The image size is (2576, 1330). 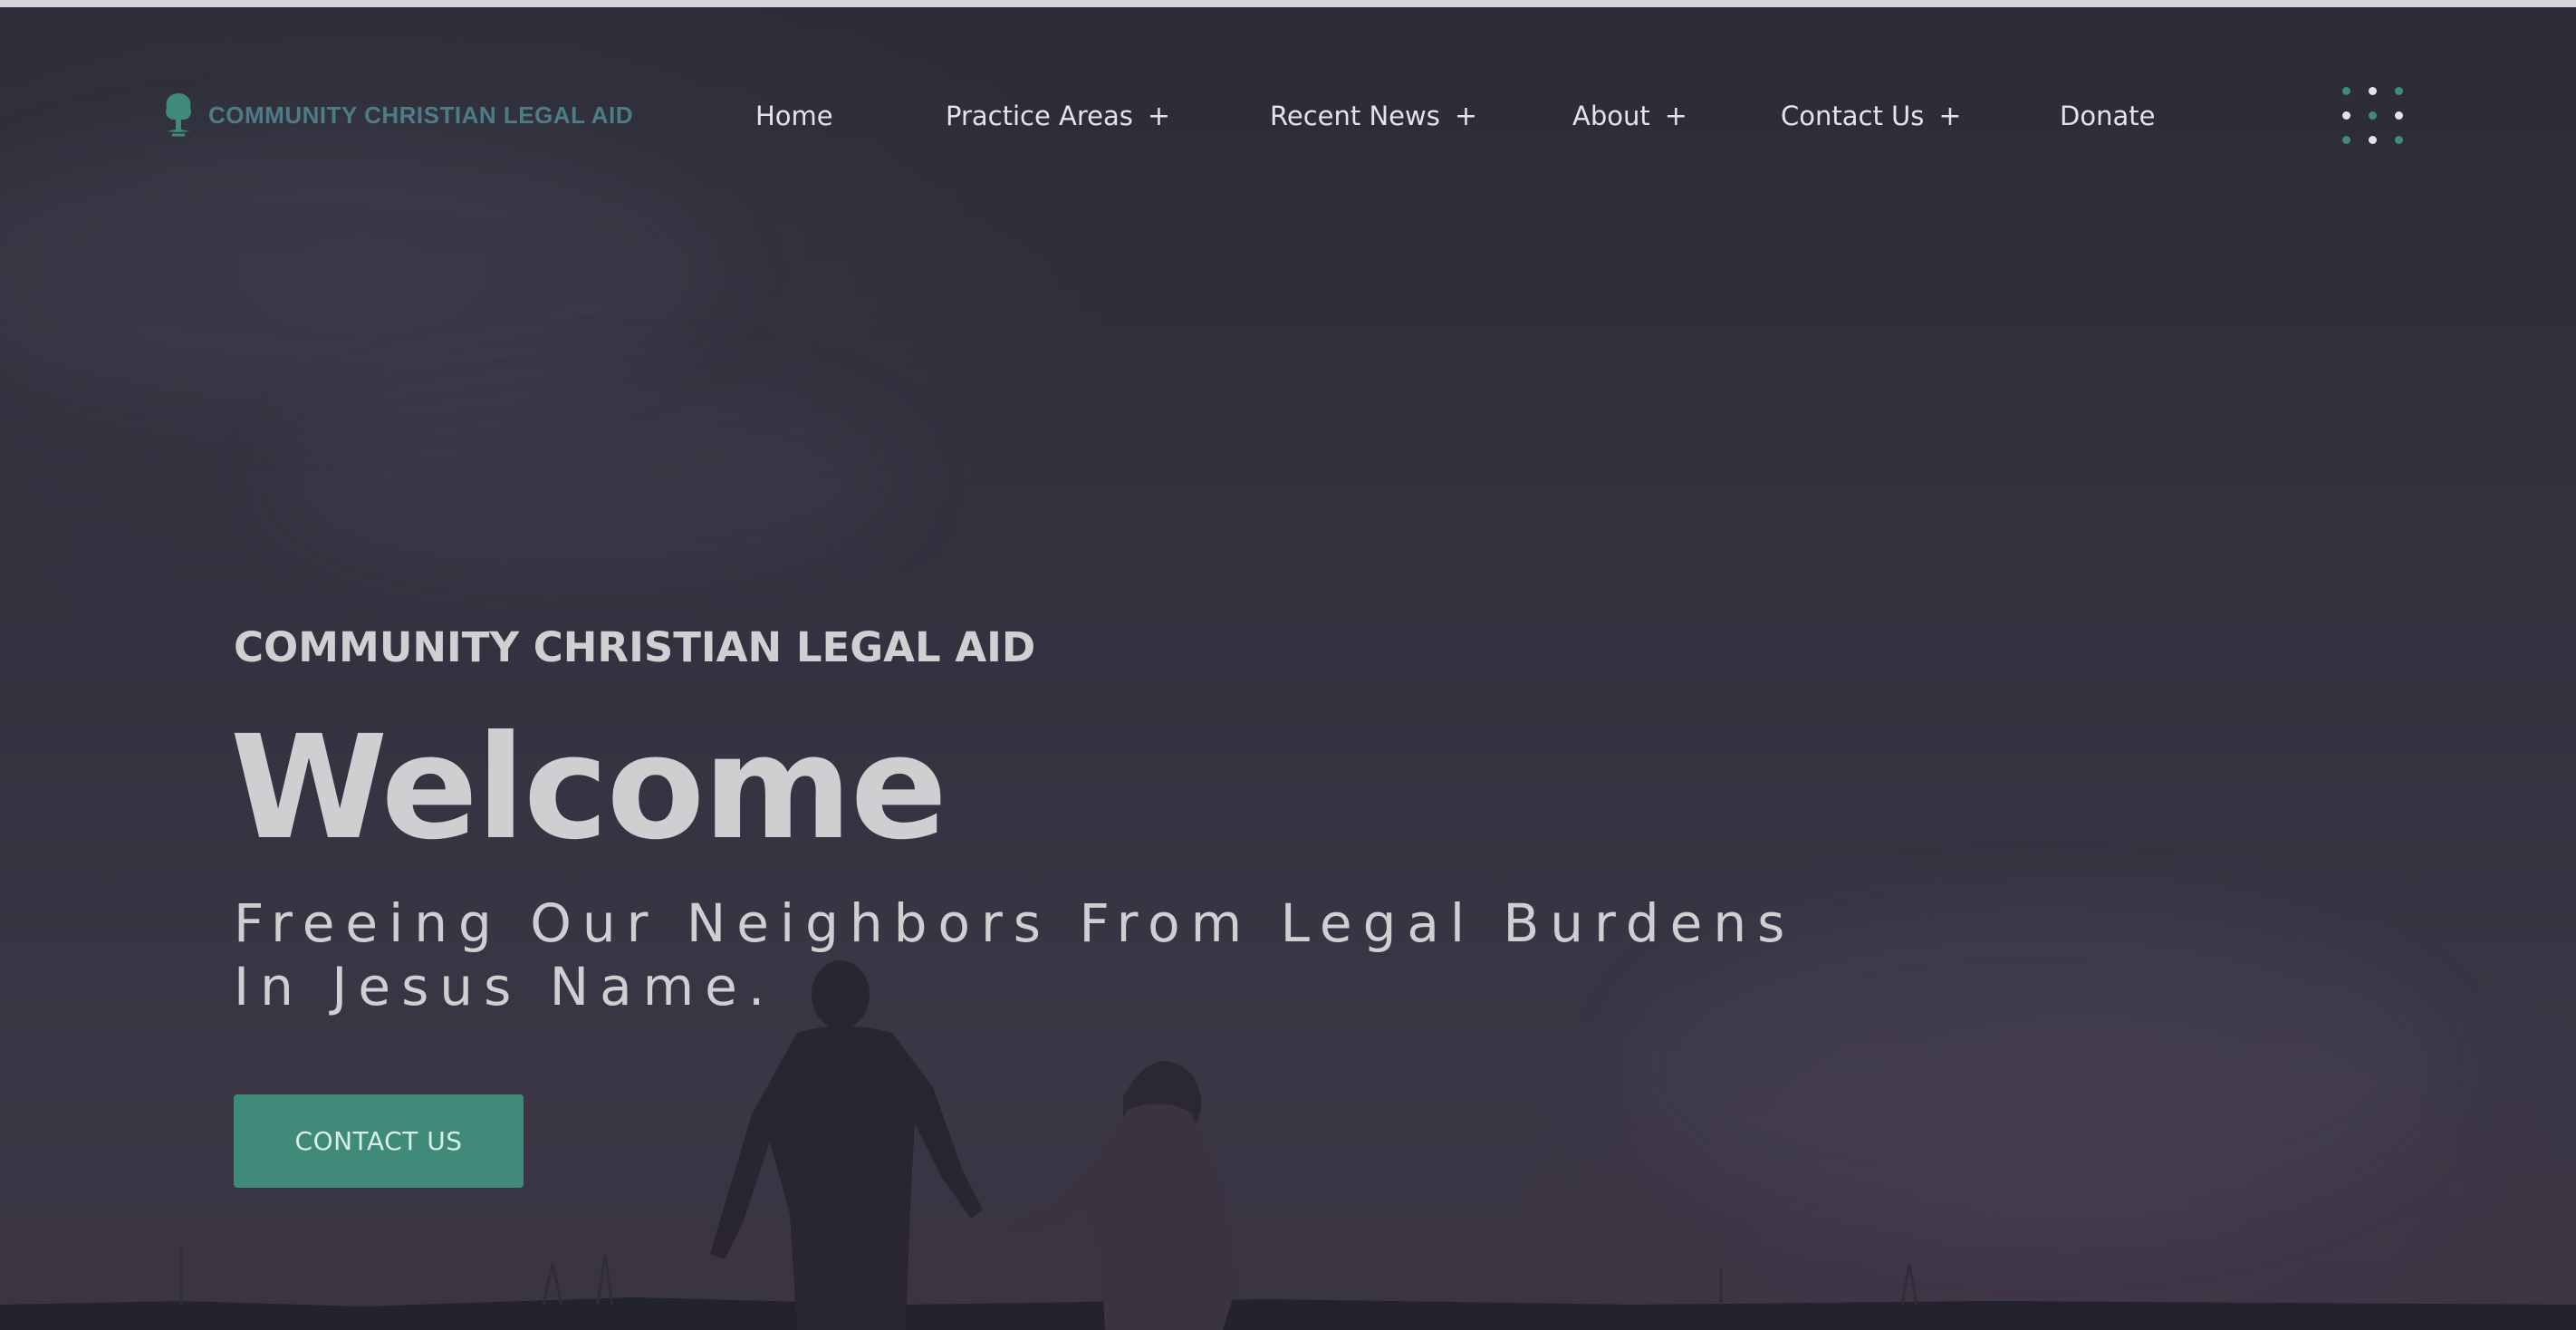 What do you see at coordinates (588, 788) in the screenshot?
I see `hero-headline: Welcome` at bounding box center [588, 788].